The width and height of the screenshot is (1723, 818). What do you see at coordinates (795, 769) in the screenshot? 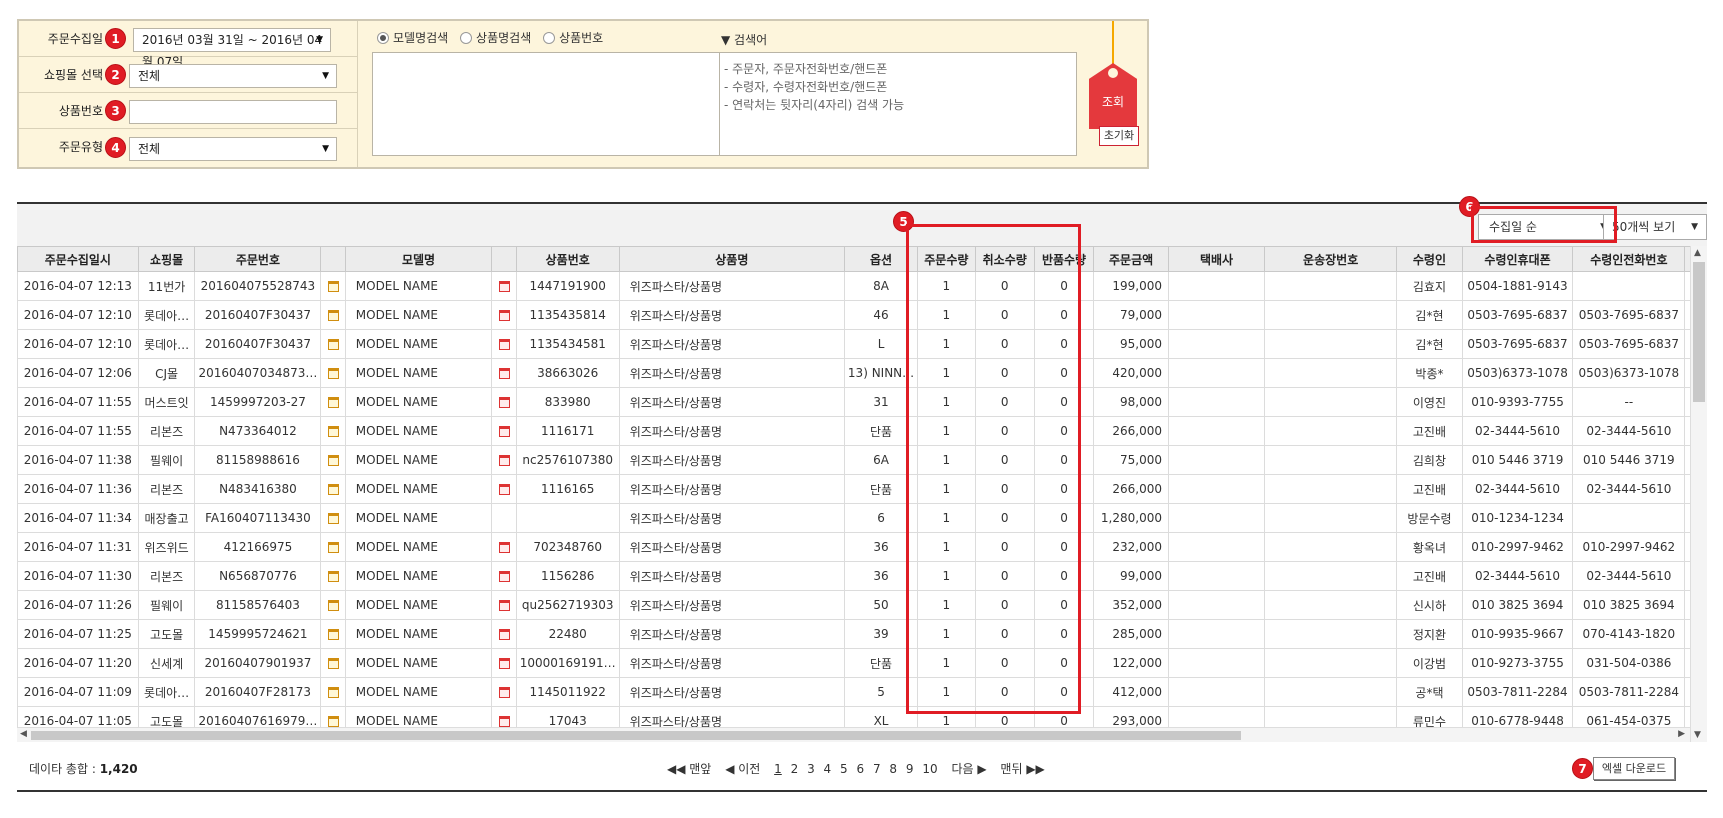
I see `page-link: 2` at bounding box center [795, 769].